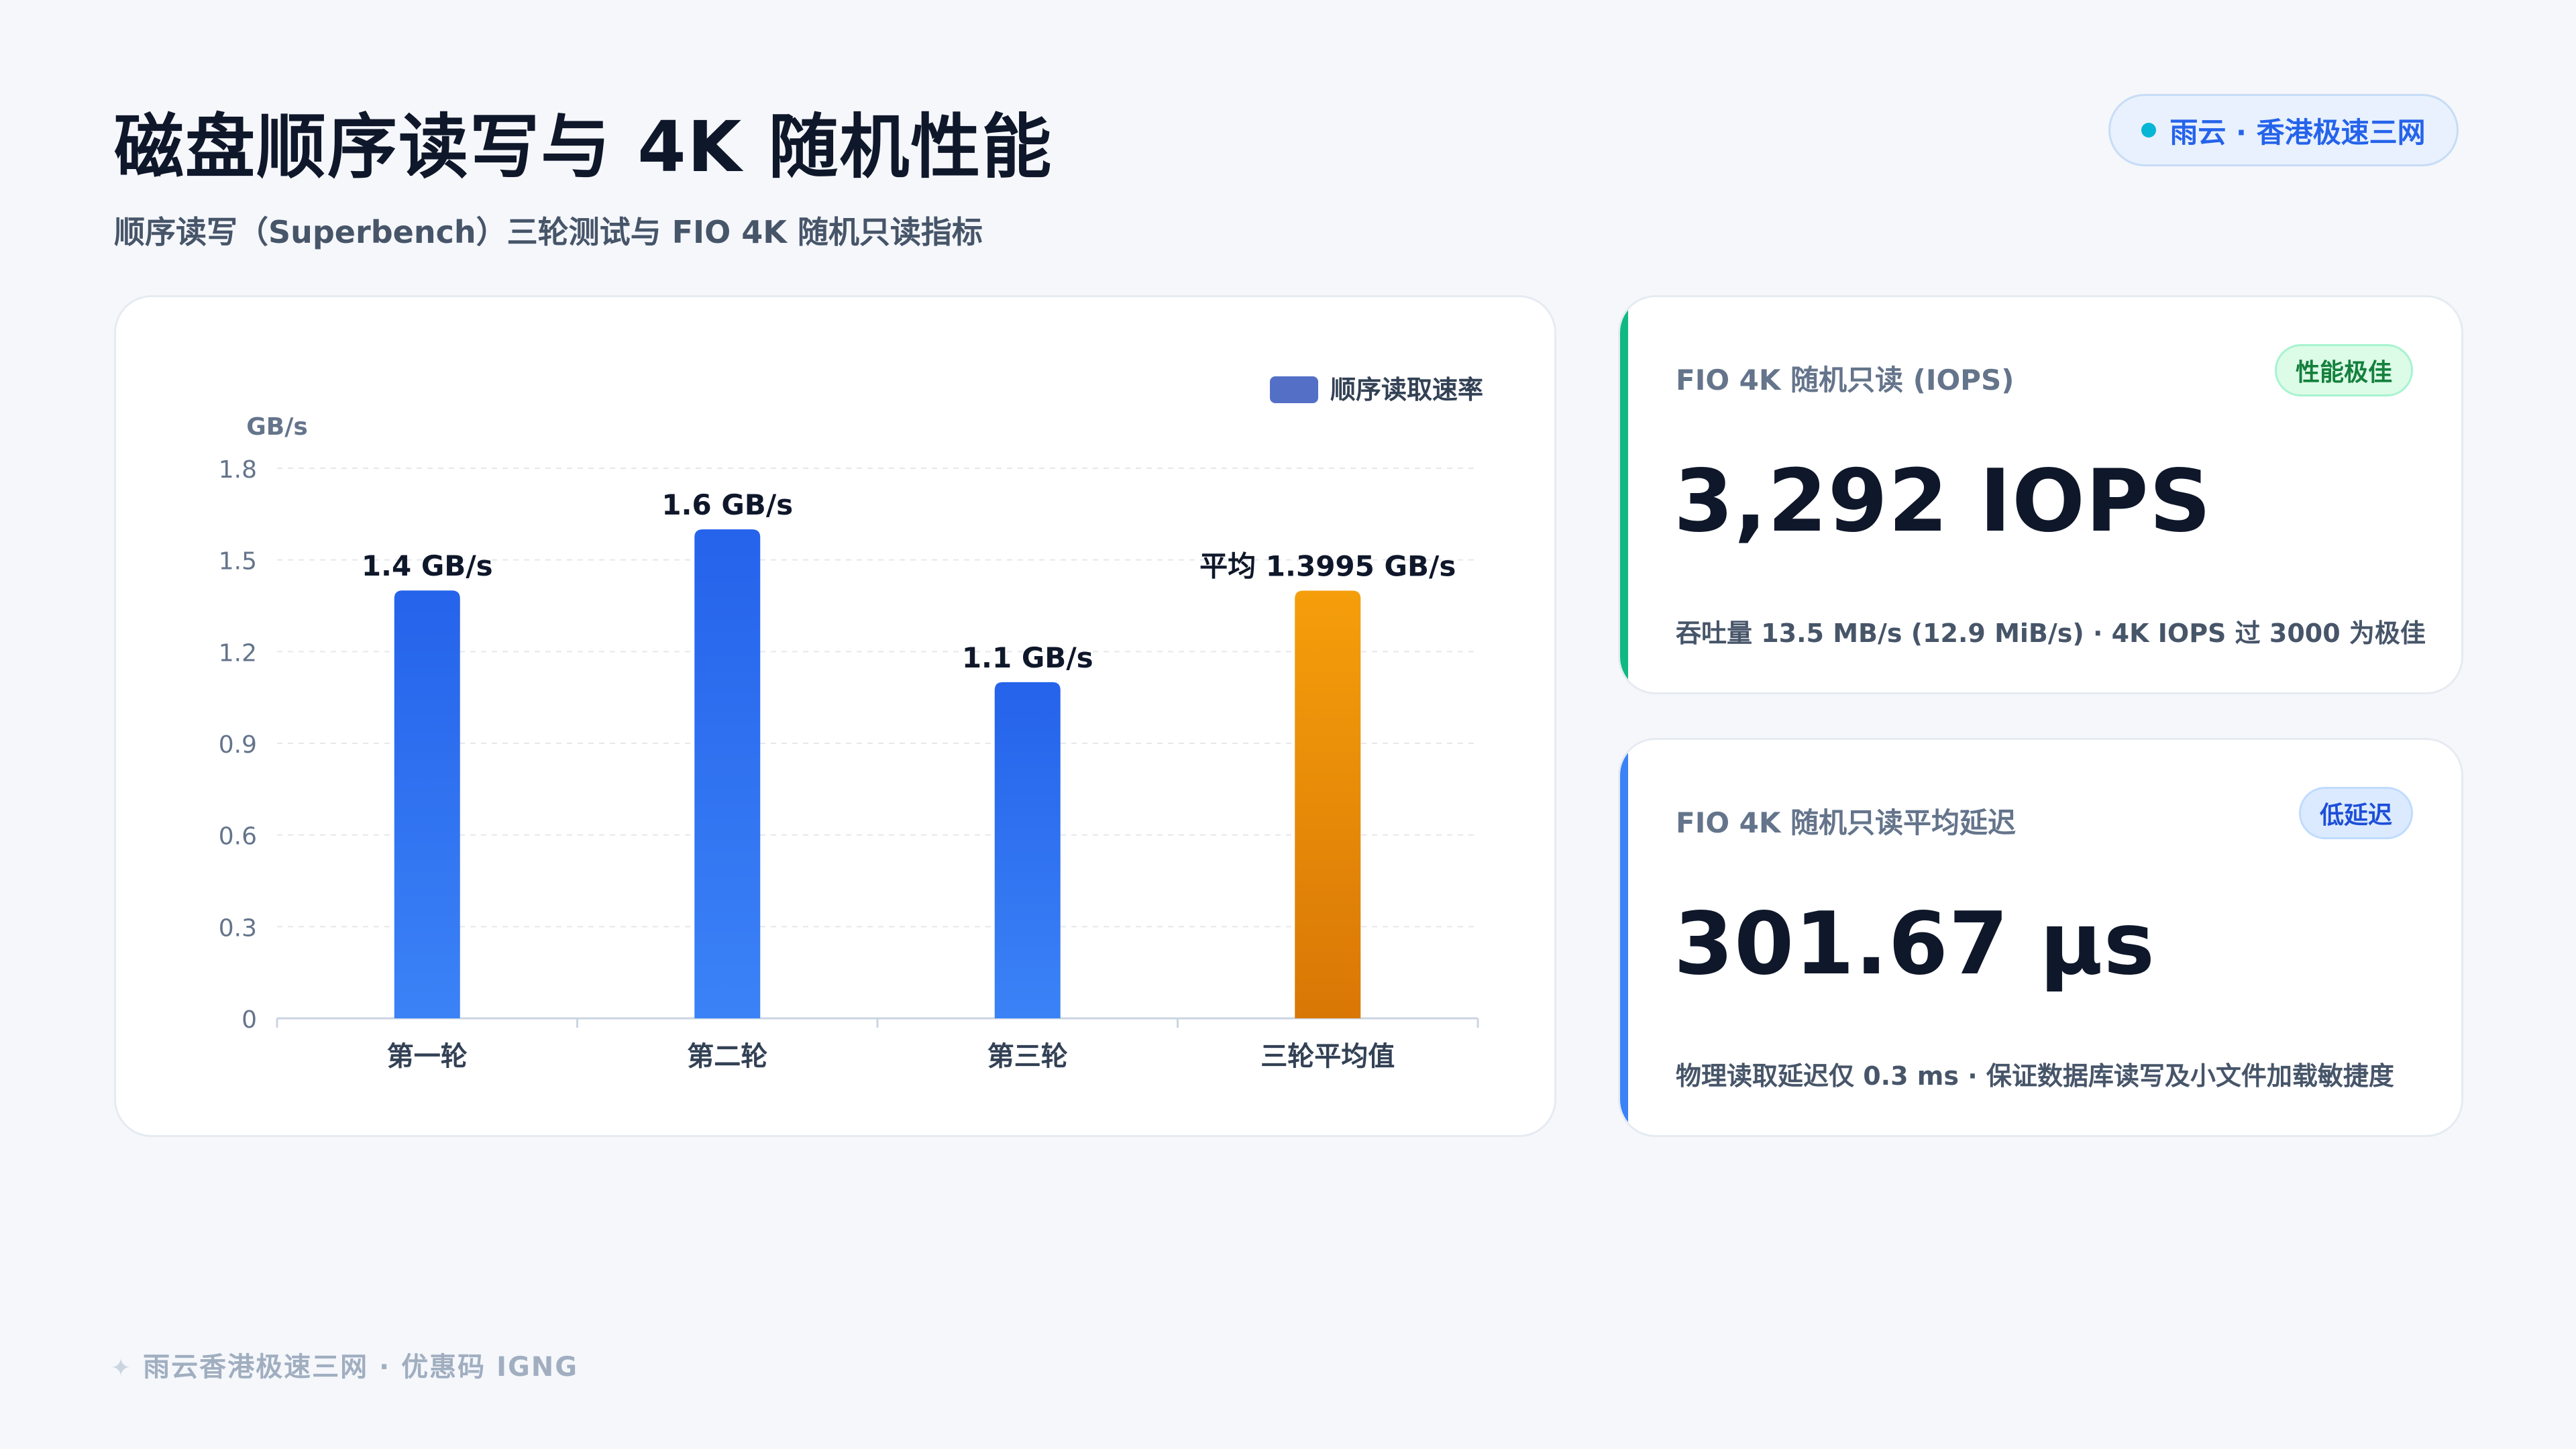 This screenshot has height=1449, width=2576. I want to click on status-dot-icon, so click(2149, 130).